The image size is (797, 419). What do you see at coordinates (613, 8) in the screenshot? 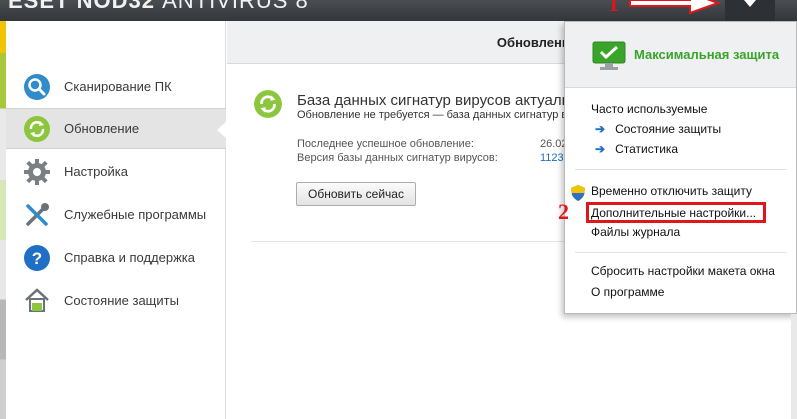
I see `annotation-number-1: 1` at bounding box center [613, 8].